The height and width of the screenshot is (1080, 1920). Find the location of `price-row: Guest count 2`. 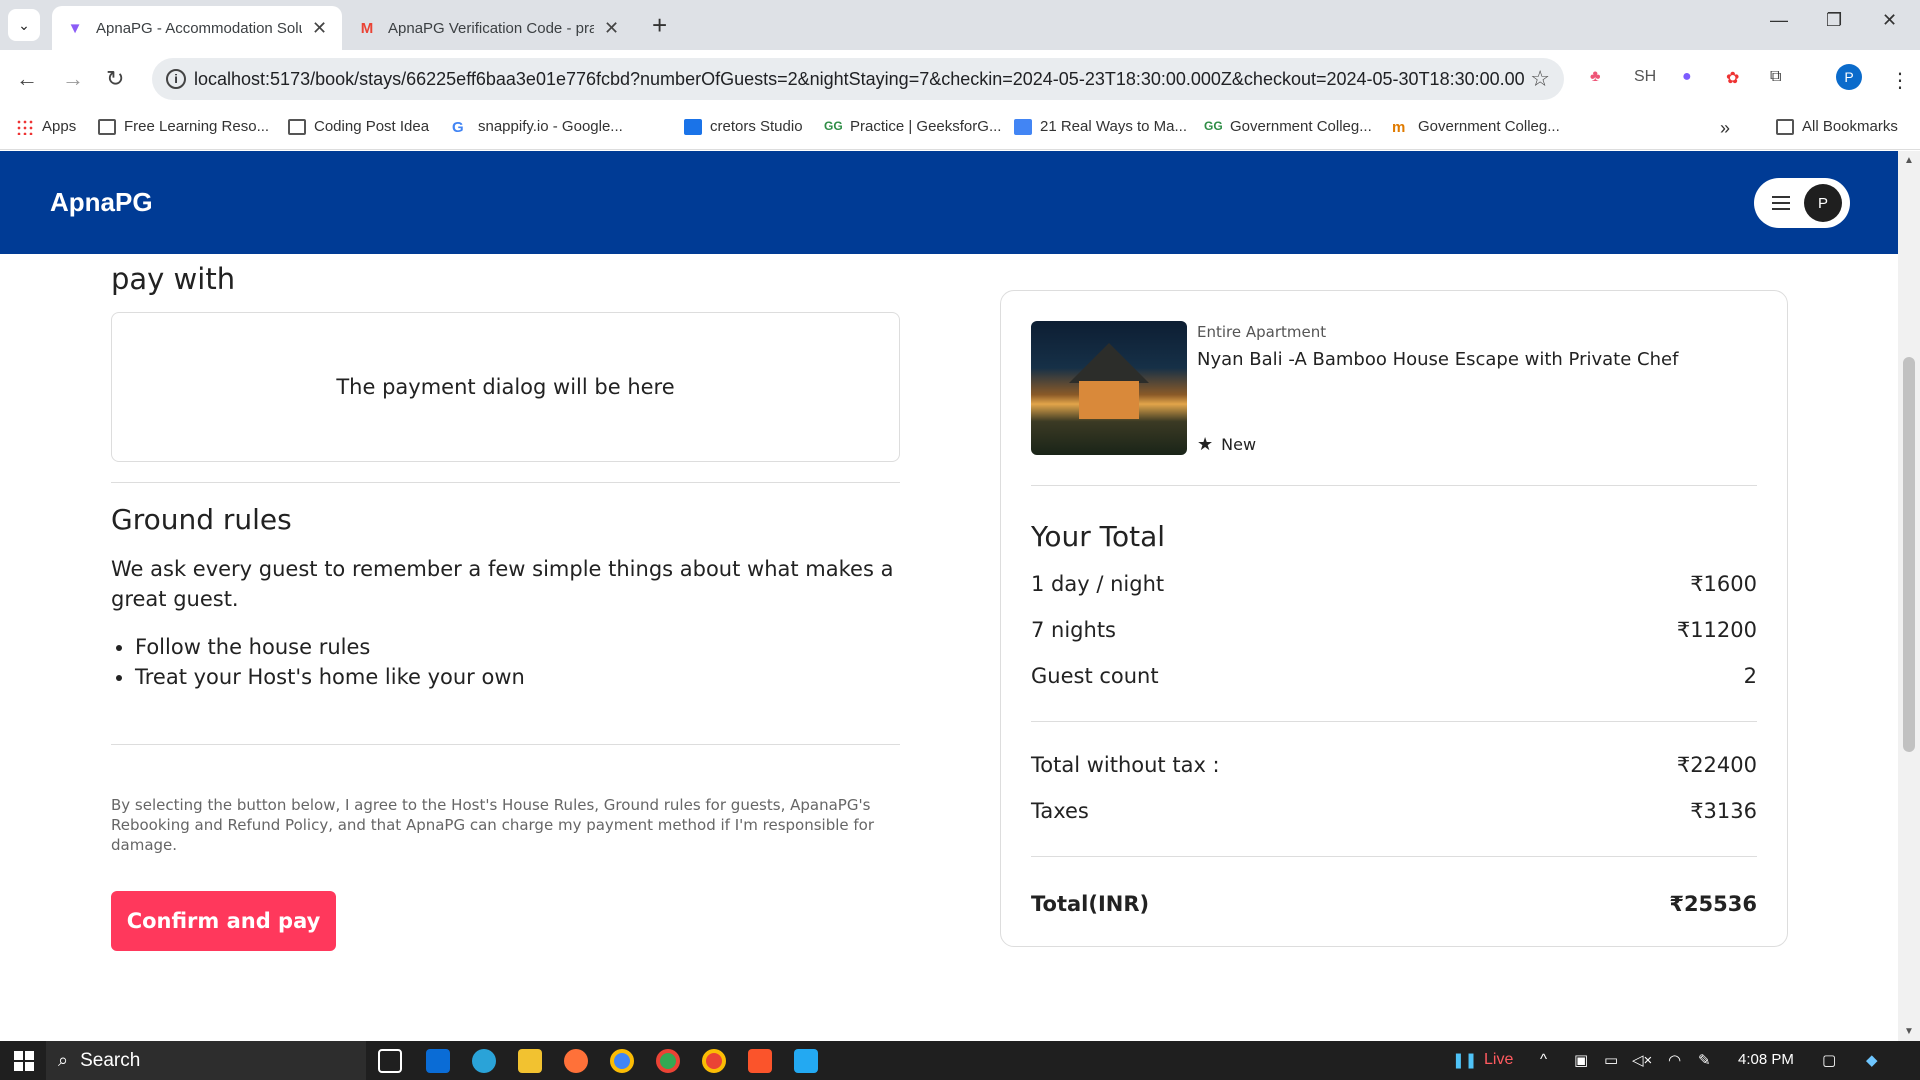

price-row: Guest count 2 is located at coordinates (1394, 676).